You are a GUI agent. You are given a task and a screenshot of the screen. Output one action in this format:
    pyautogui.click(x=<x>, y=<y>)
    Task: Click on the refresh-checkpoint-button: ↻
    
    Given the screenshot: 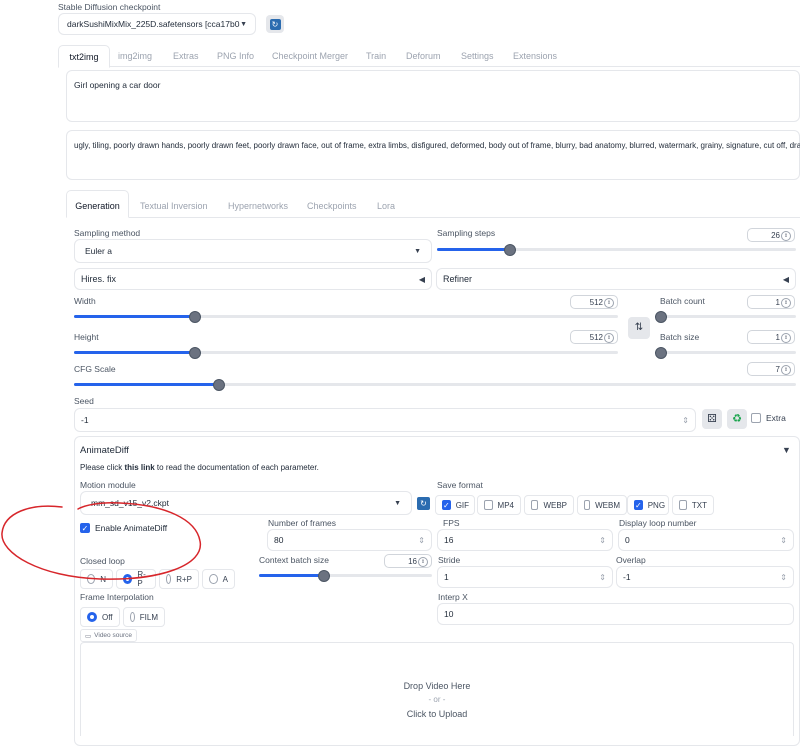 What is the action you would take?
    pyautogui.click(x=275, y=24)
    